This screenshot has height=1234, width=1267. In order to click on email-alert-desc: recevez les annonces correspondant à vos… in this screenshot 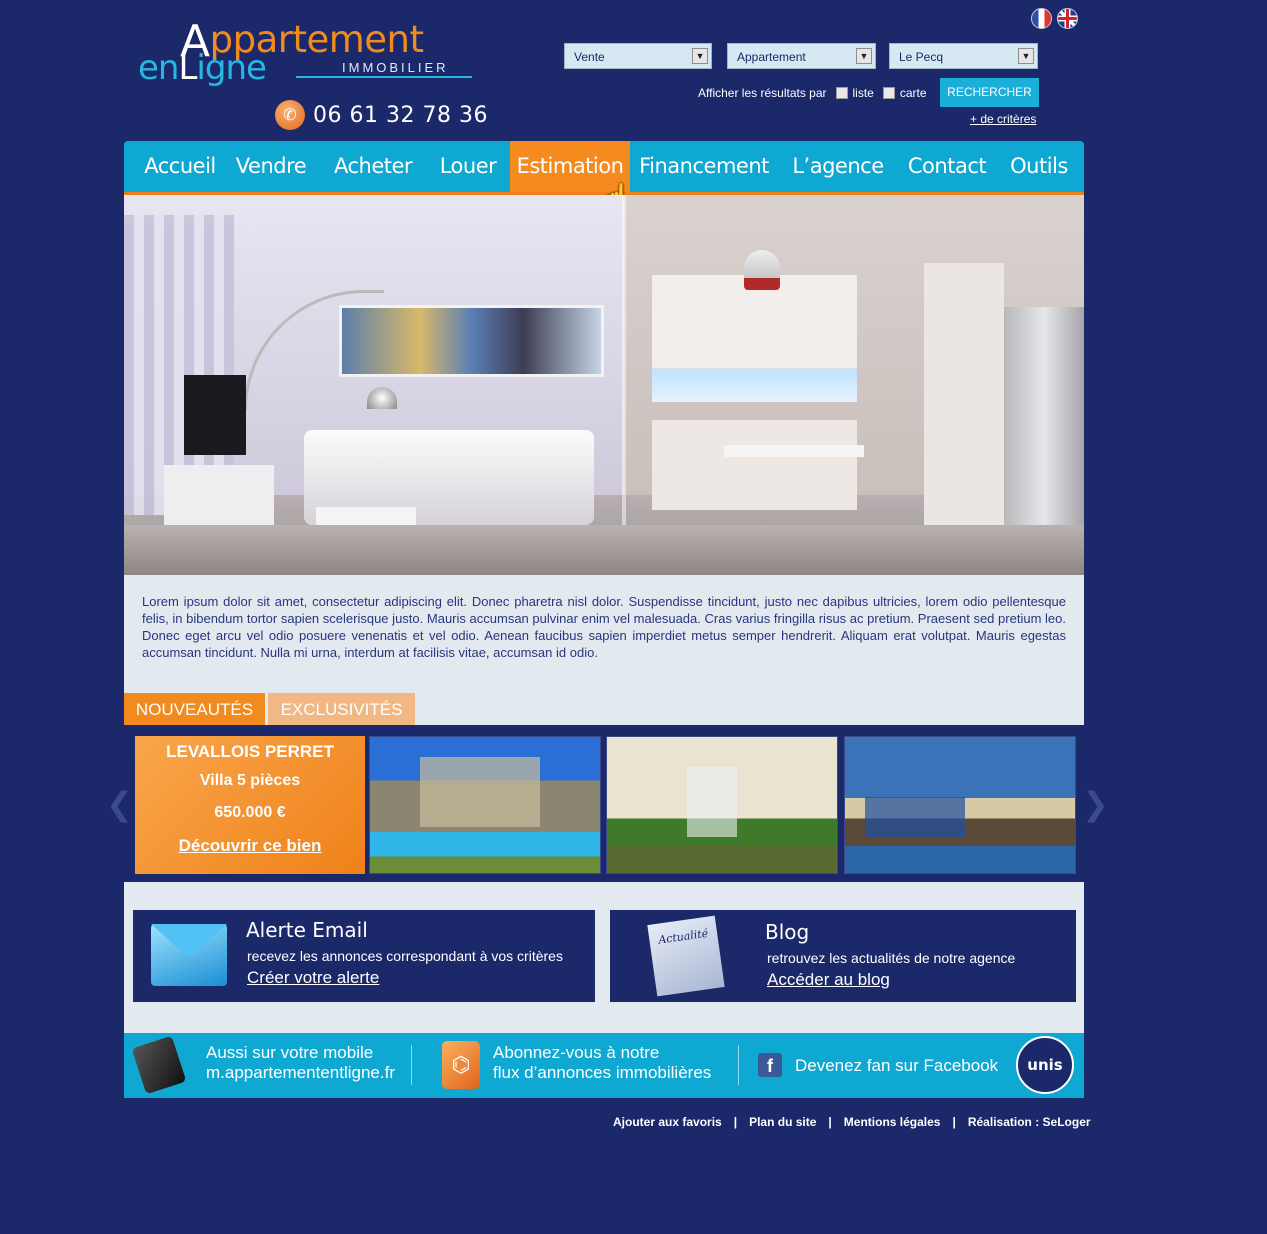, I will do `click(405, 956)`.